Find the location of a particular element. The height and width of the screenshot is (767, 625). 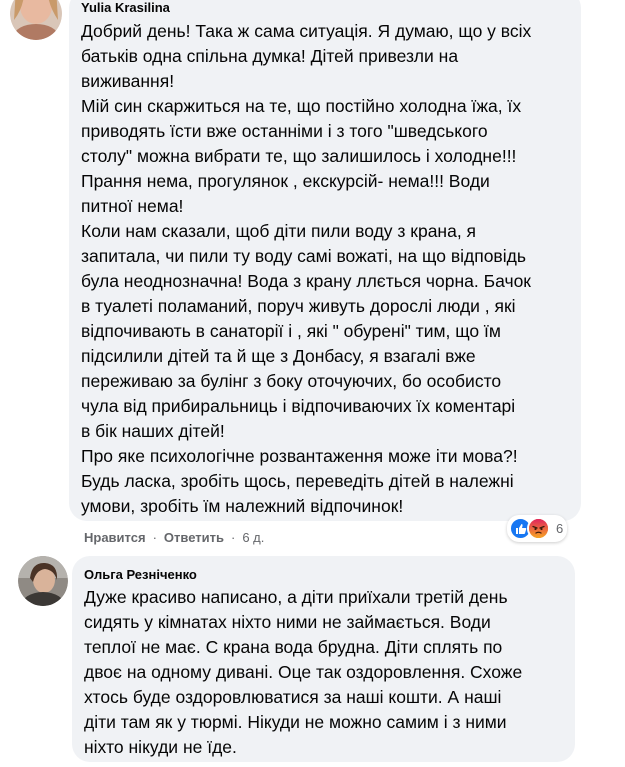

reactions-summary: 6 is located at coordinates (537, 528).